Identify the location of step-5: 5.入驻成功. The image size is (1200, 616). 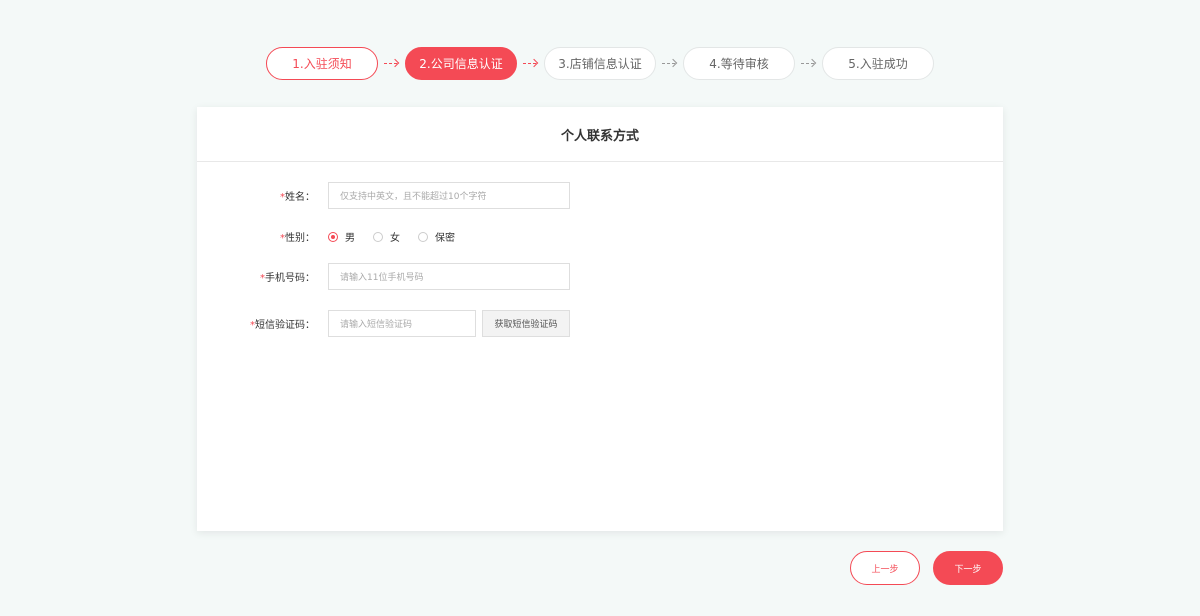
(878, 63).